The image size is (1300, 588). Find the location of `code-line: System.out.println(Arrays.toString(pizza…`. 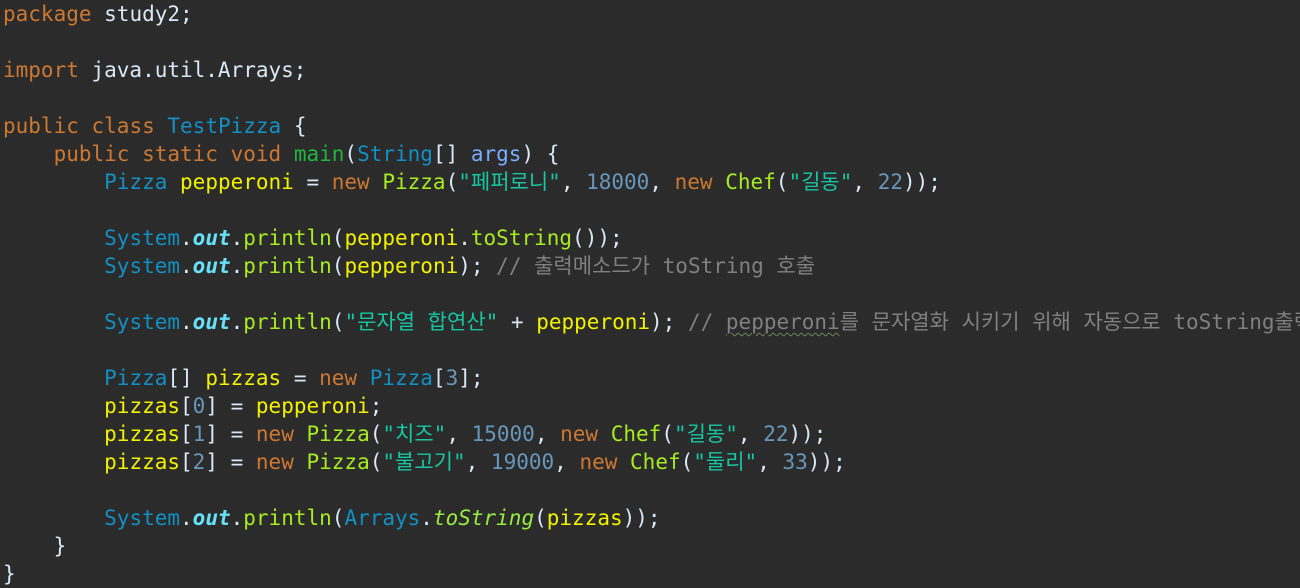

code-line: System.out.println(Arrays.toString(pizza… is located at coordinates (651, 518).